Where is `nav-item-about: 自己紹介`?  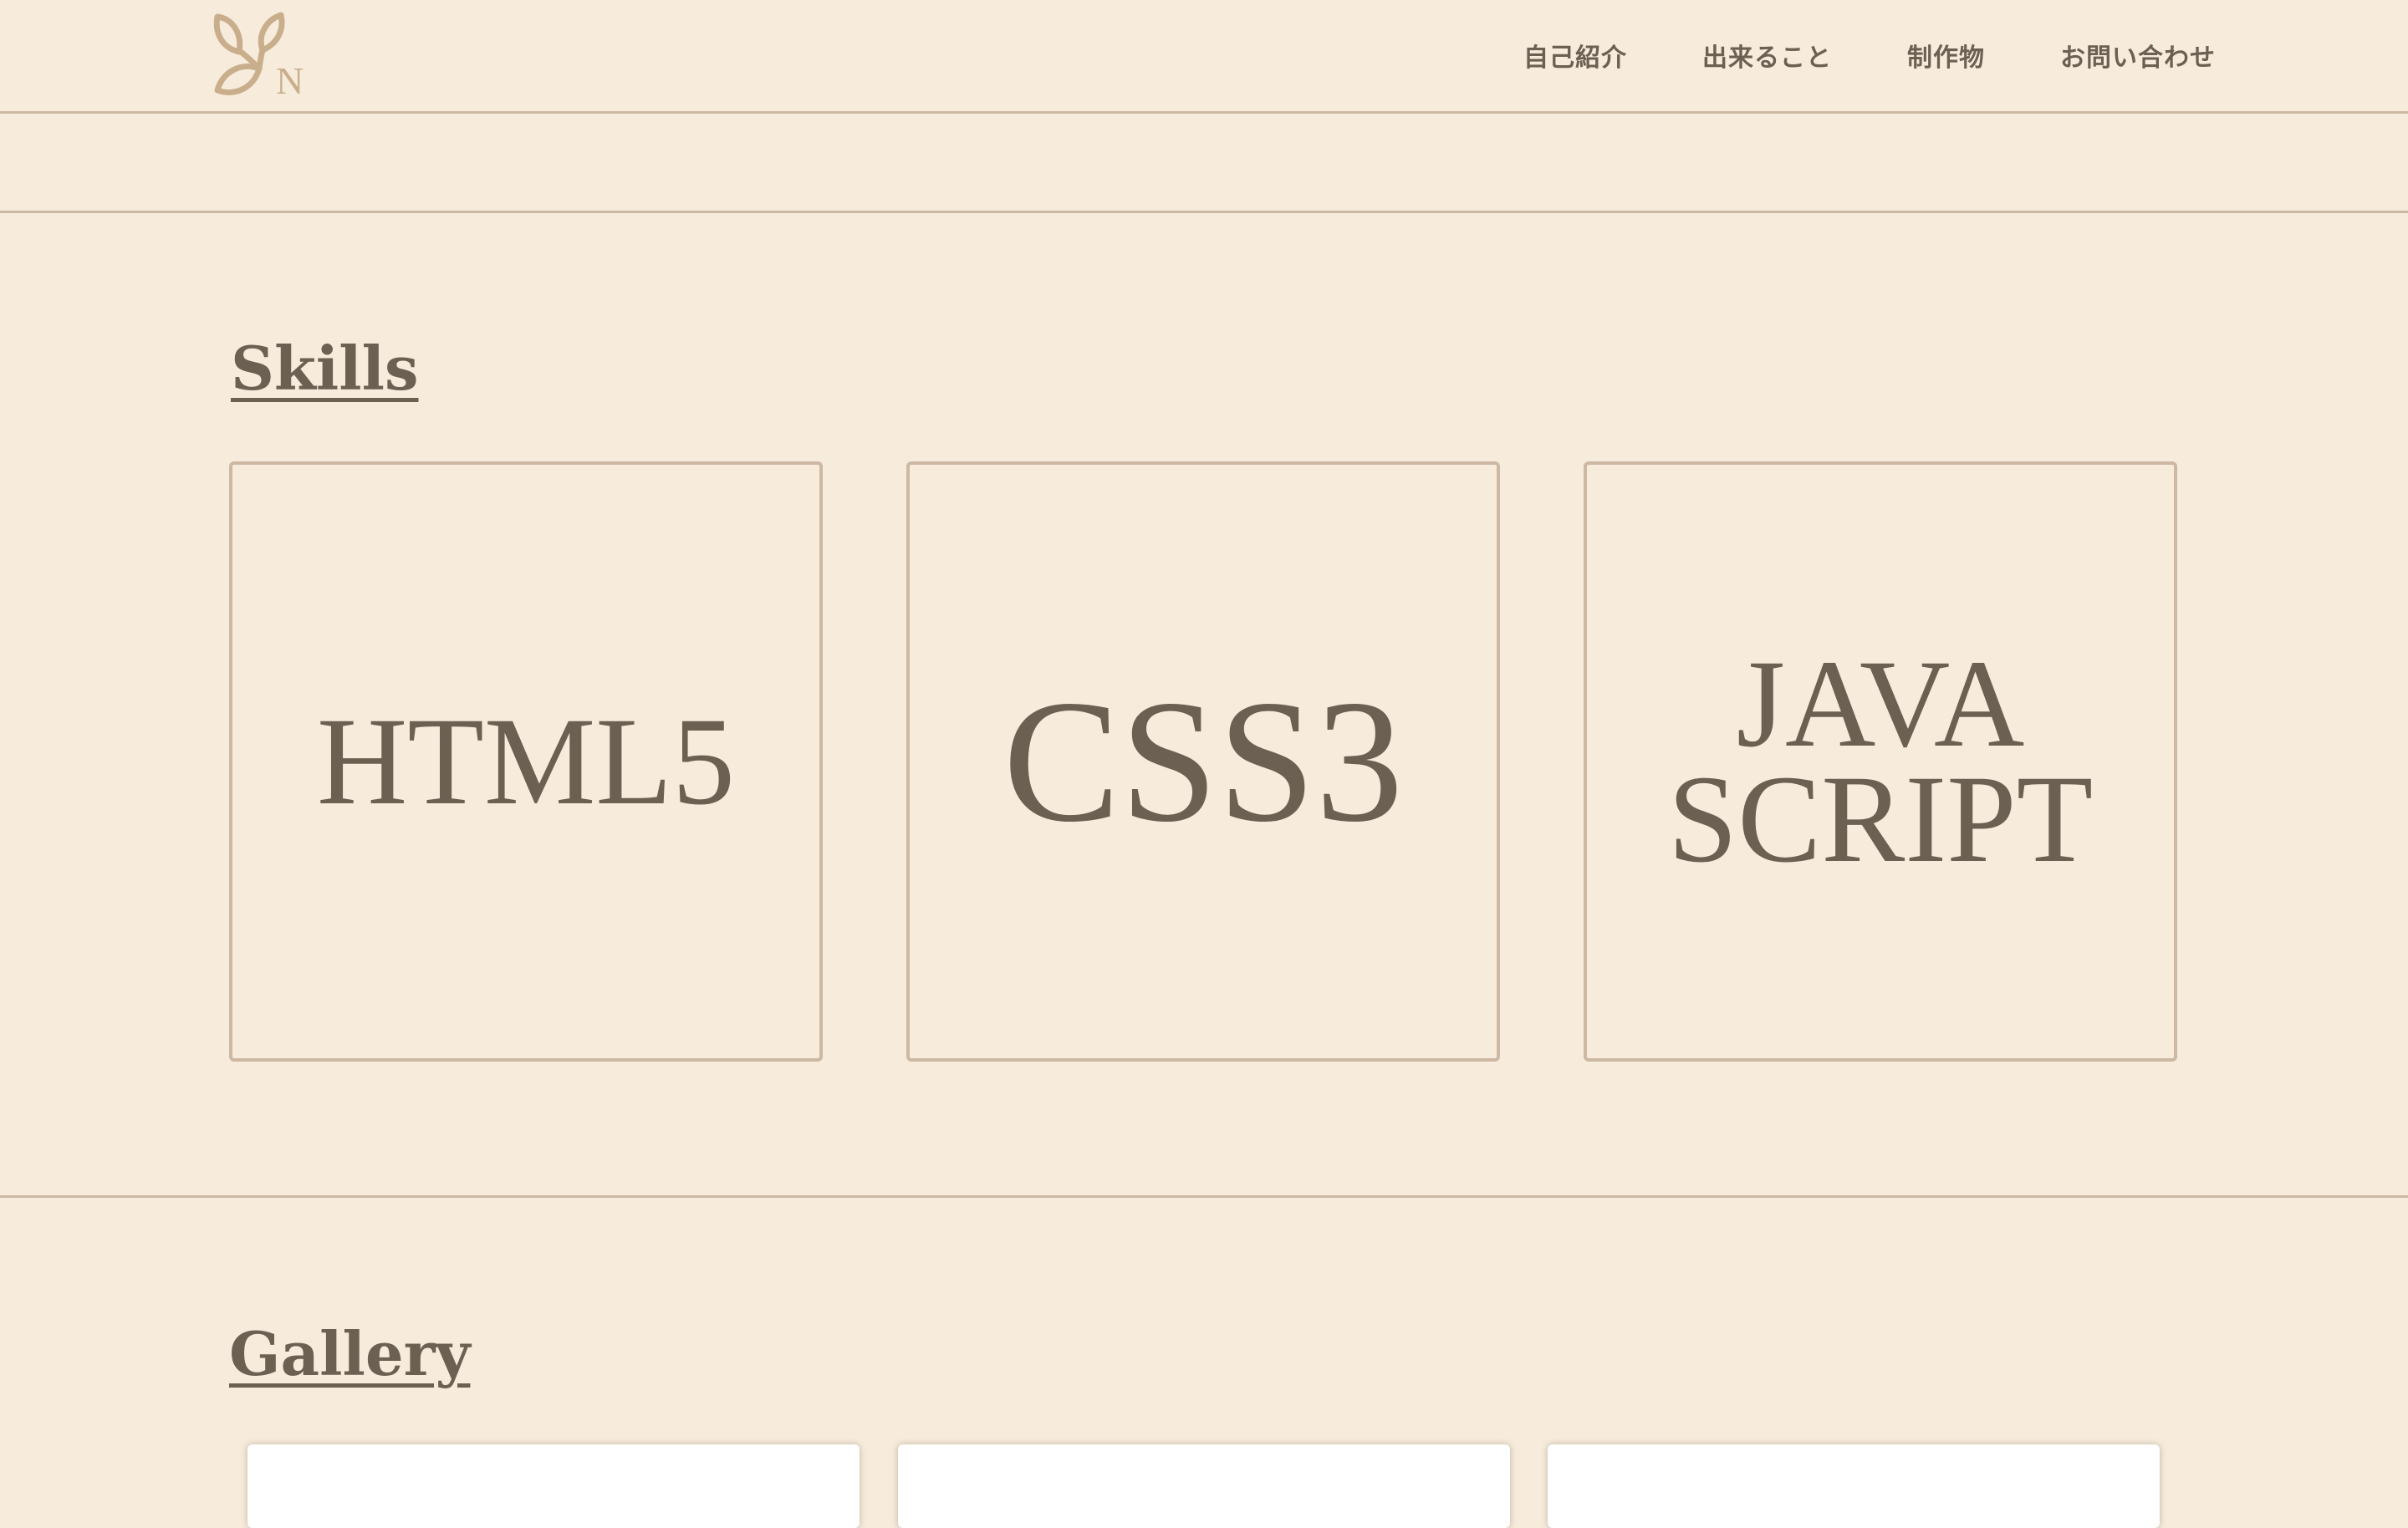
nav-item-about: 自己紹介 is located at coordinates (1575, 55).